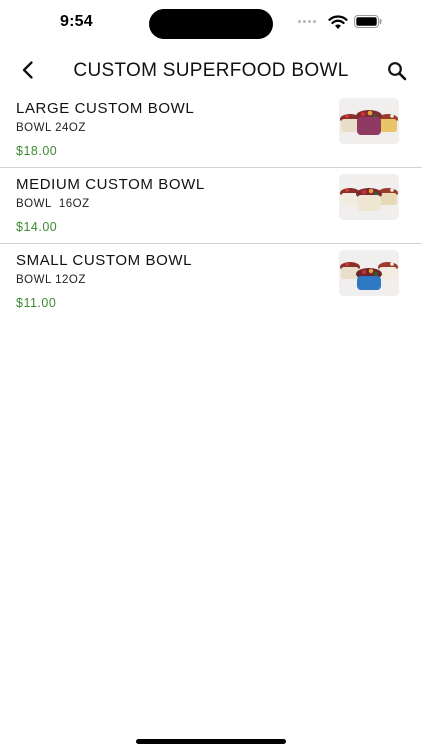 Image resolution: width=422 pixels, height=750 pixels. I want to click on product-item-large: LARGE CUSTOM BOWL BOWL 24OZ $18.00, so click(211, 130).